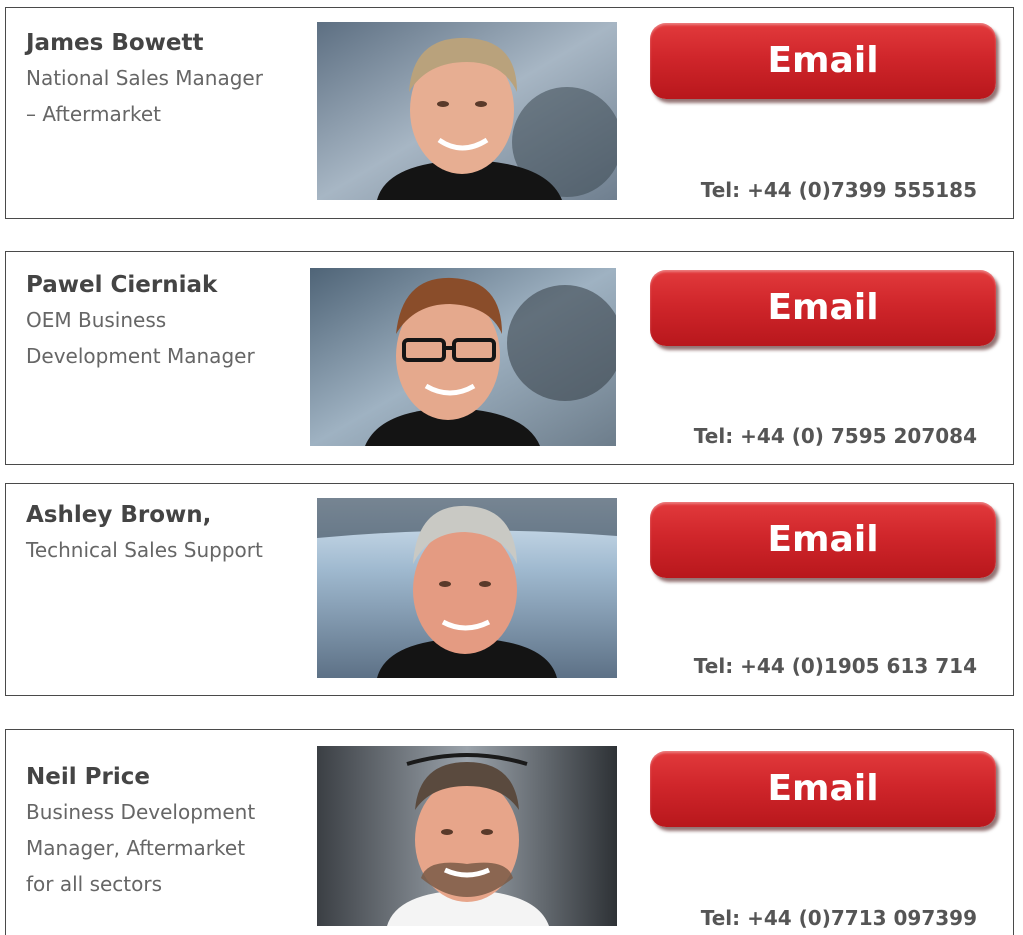  I want to click on contact-role-line: Manager, Aftermarket, so click(136, 848).